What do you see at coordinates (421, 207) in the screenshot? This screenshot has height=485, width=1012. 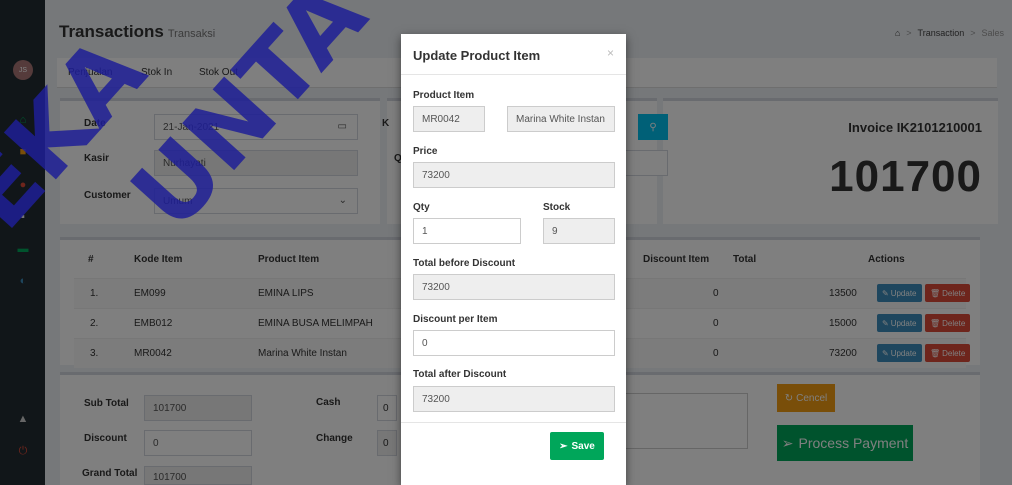 I see `qty-label: Qty` at bounding box center [421, 207].